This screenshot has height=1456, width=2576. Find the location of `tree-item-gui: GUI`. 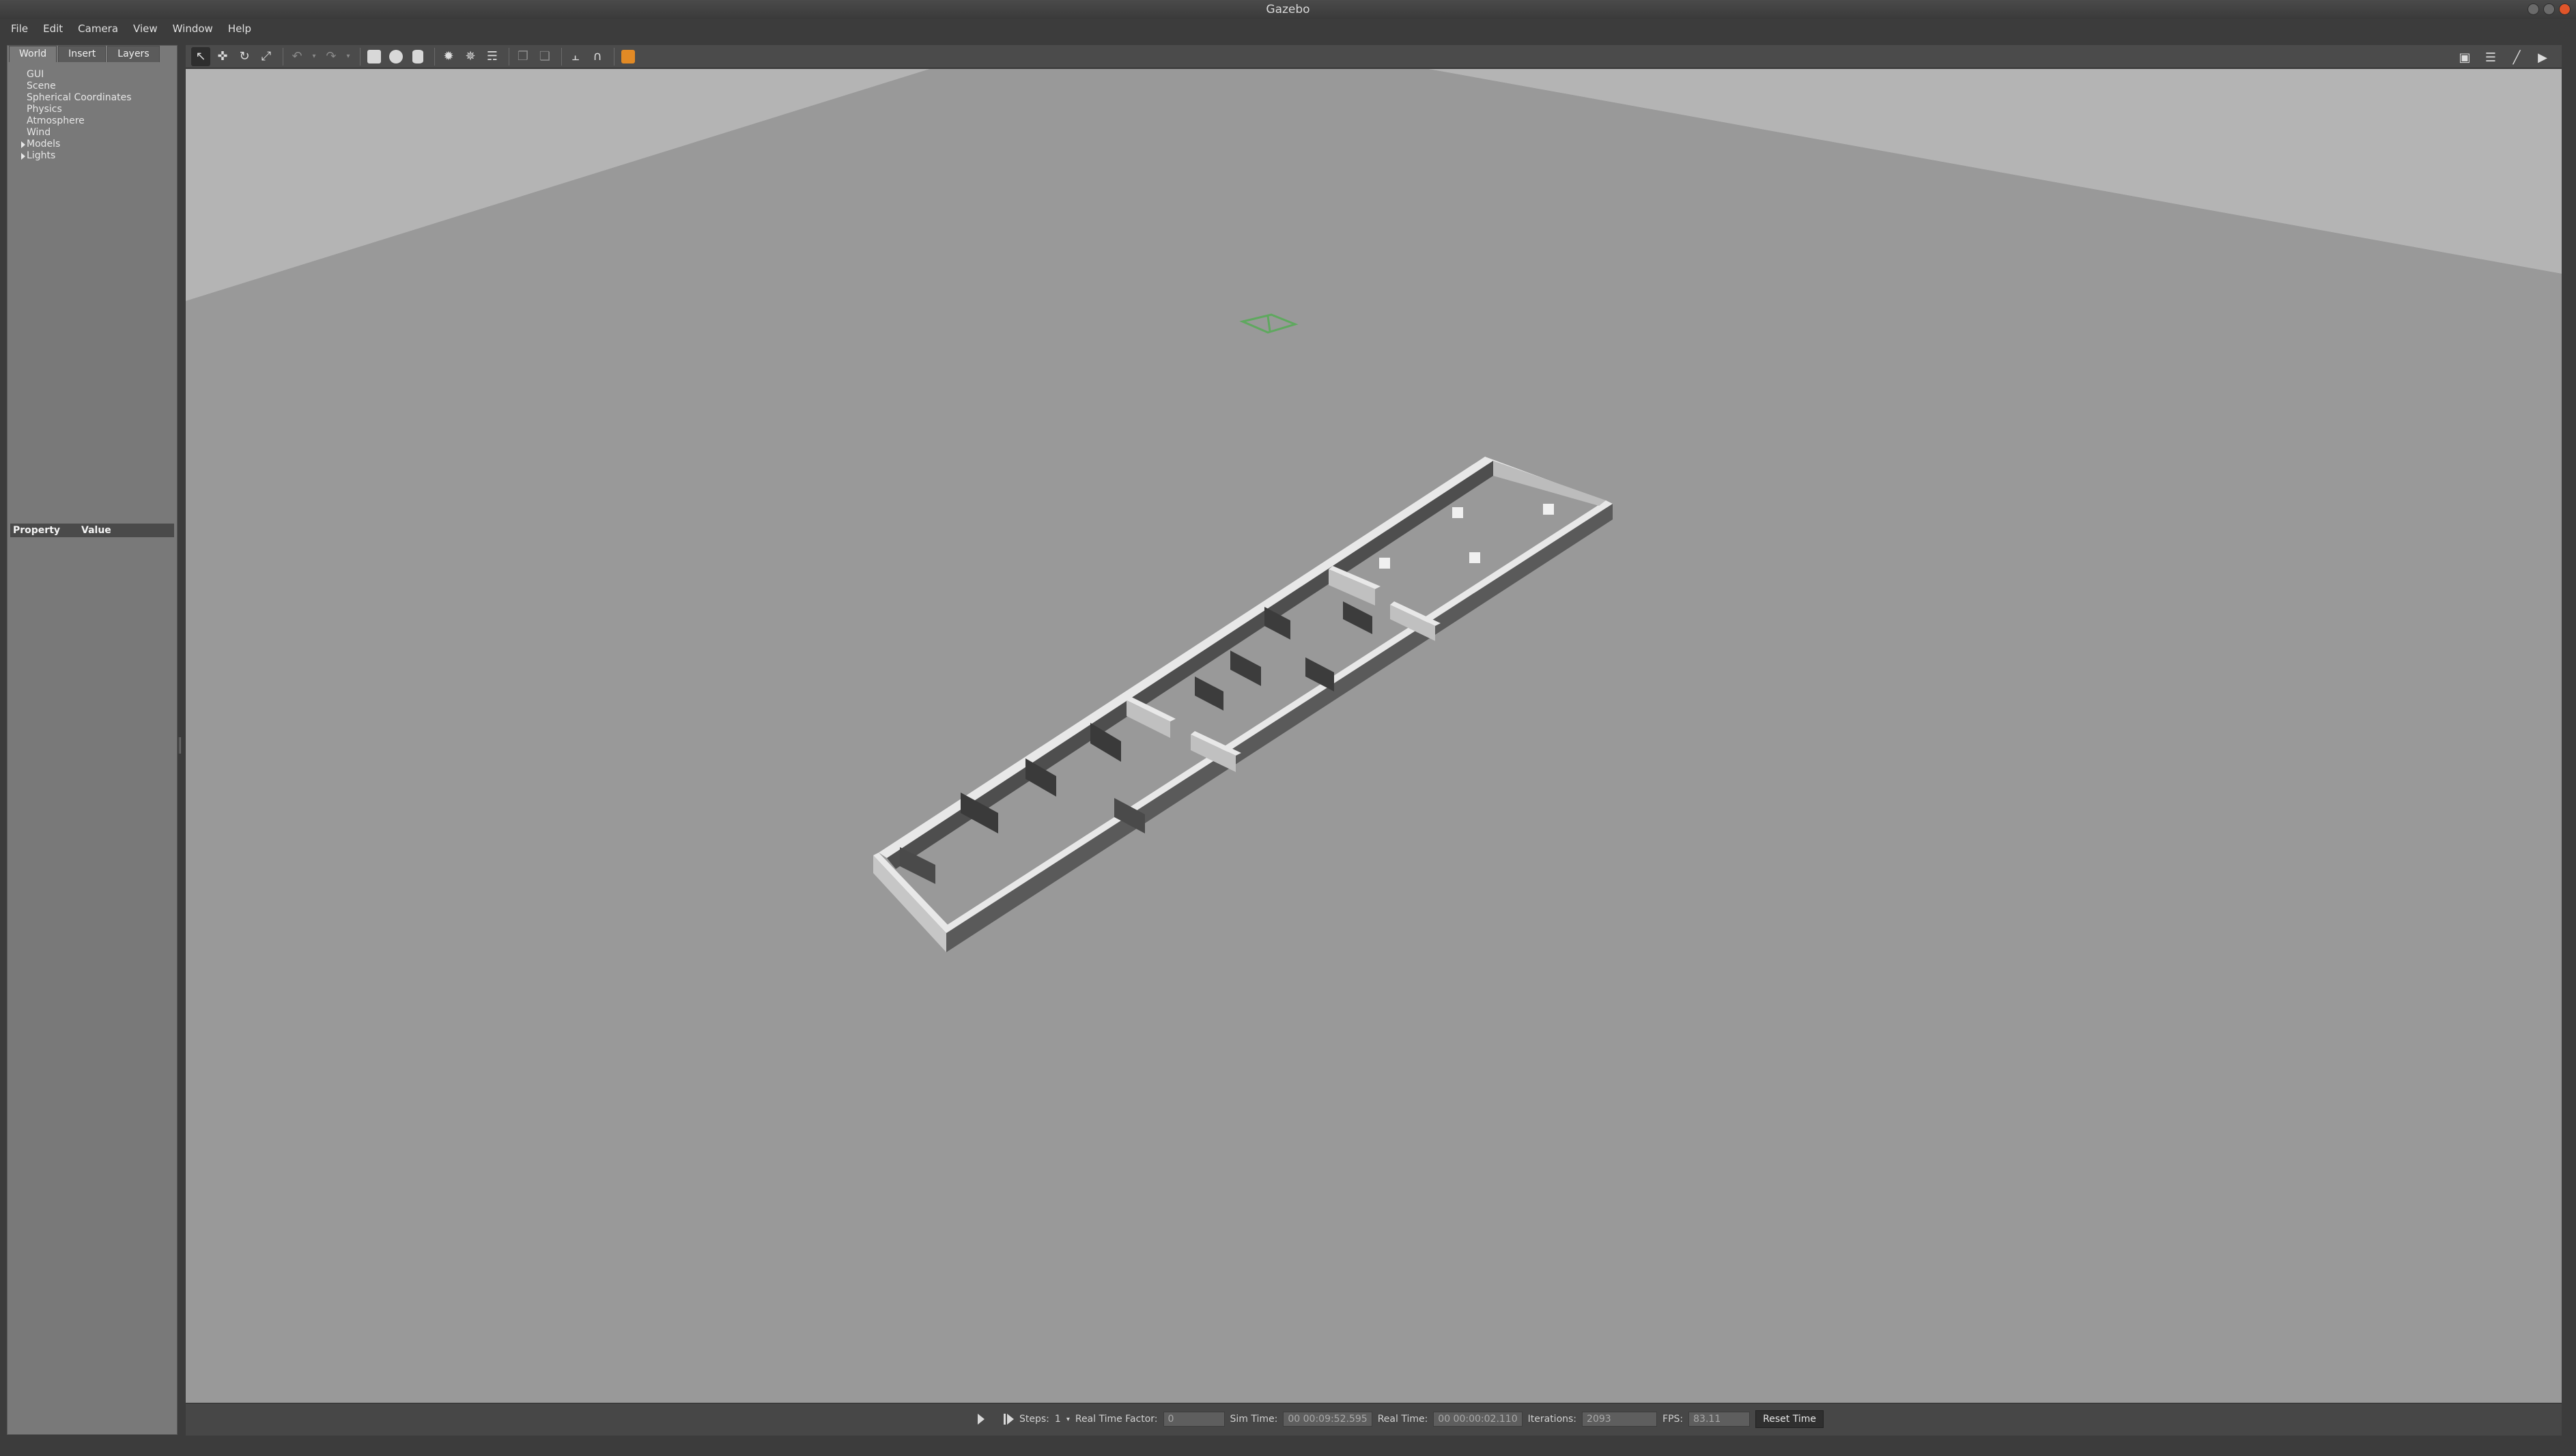

tree-item-gui: GUI is located at coordinates (93, 75).